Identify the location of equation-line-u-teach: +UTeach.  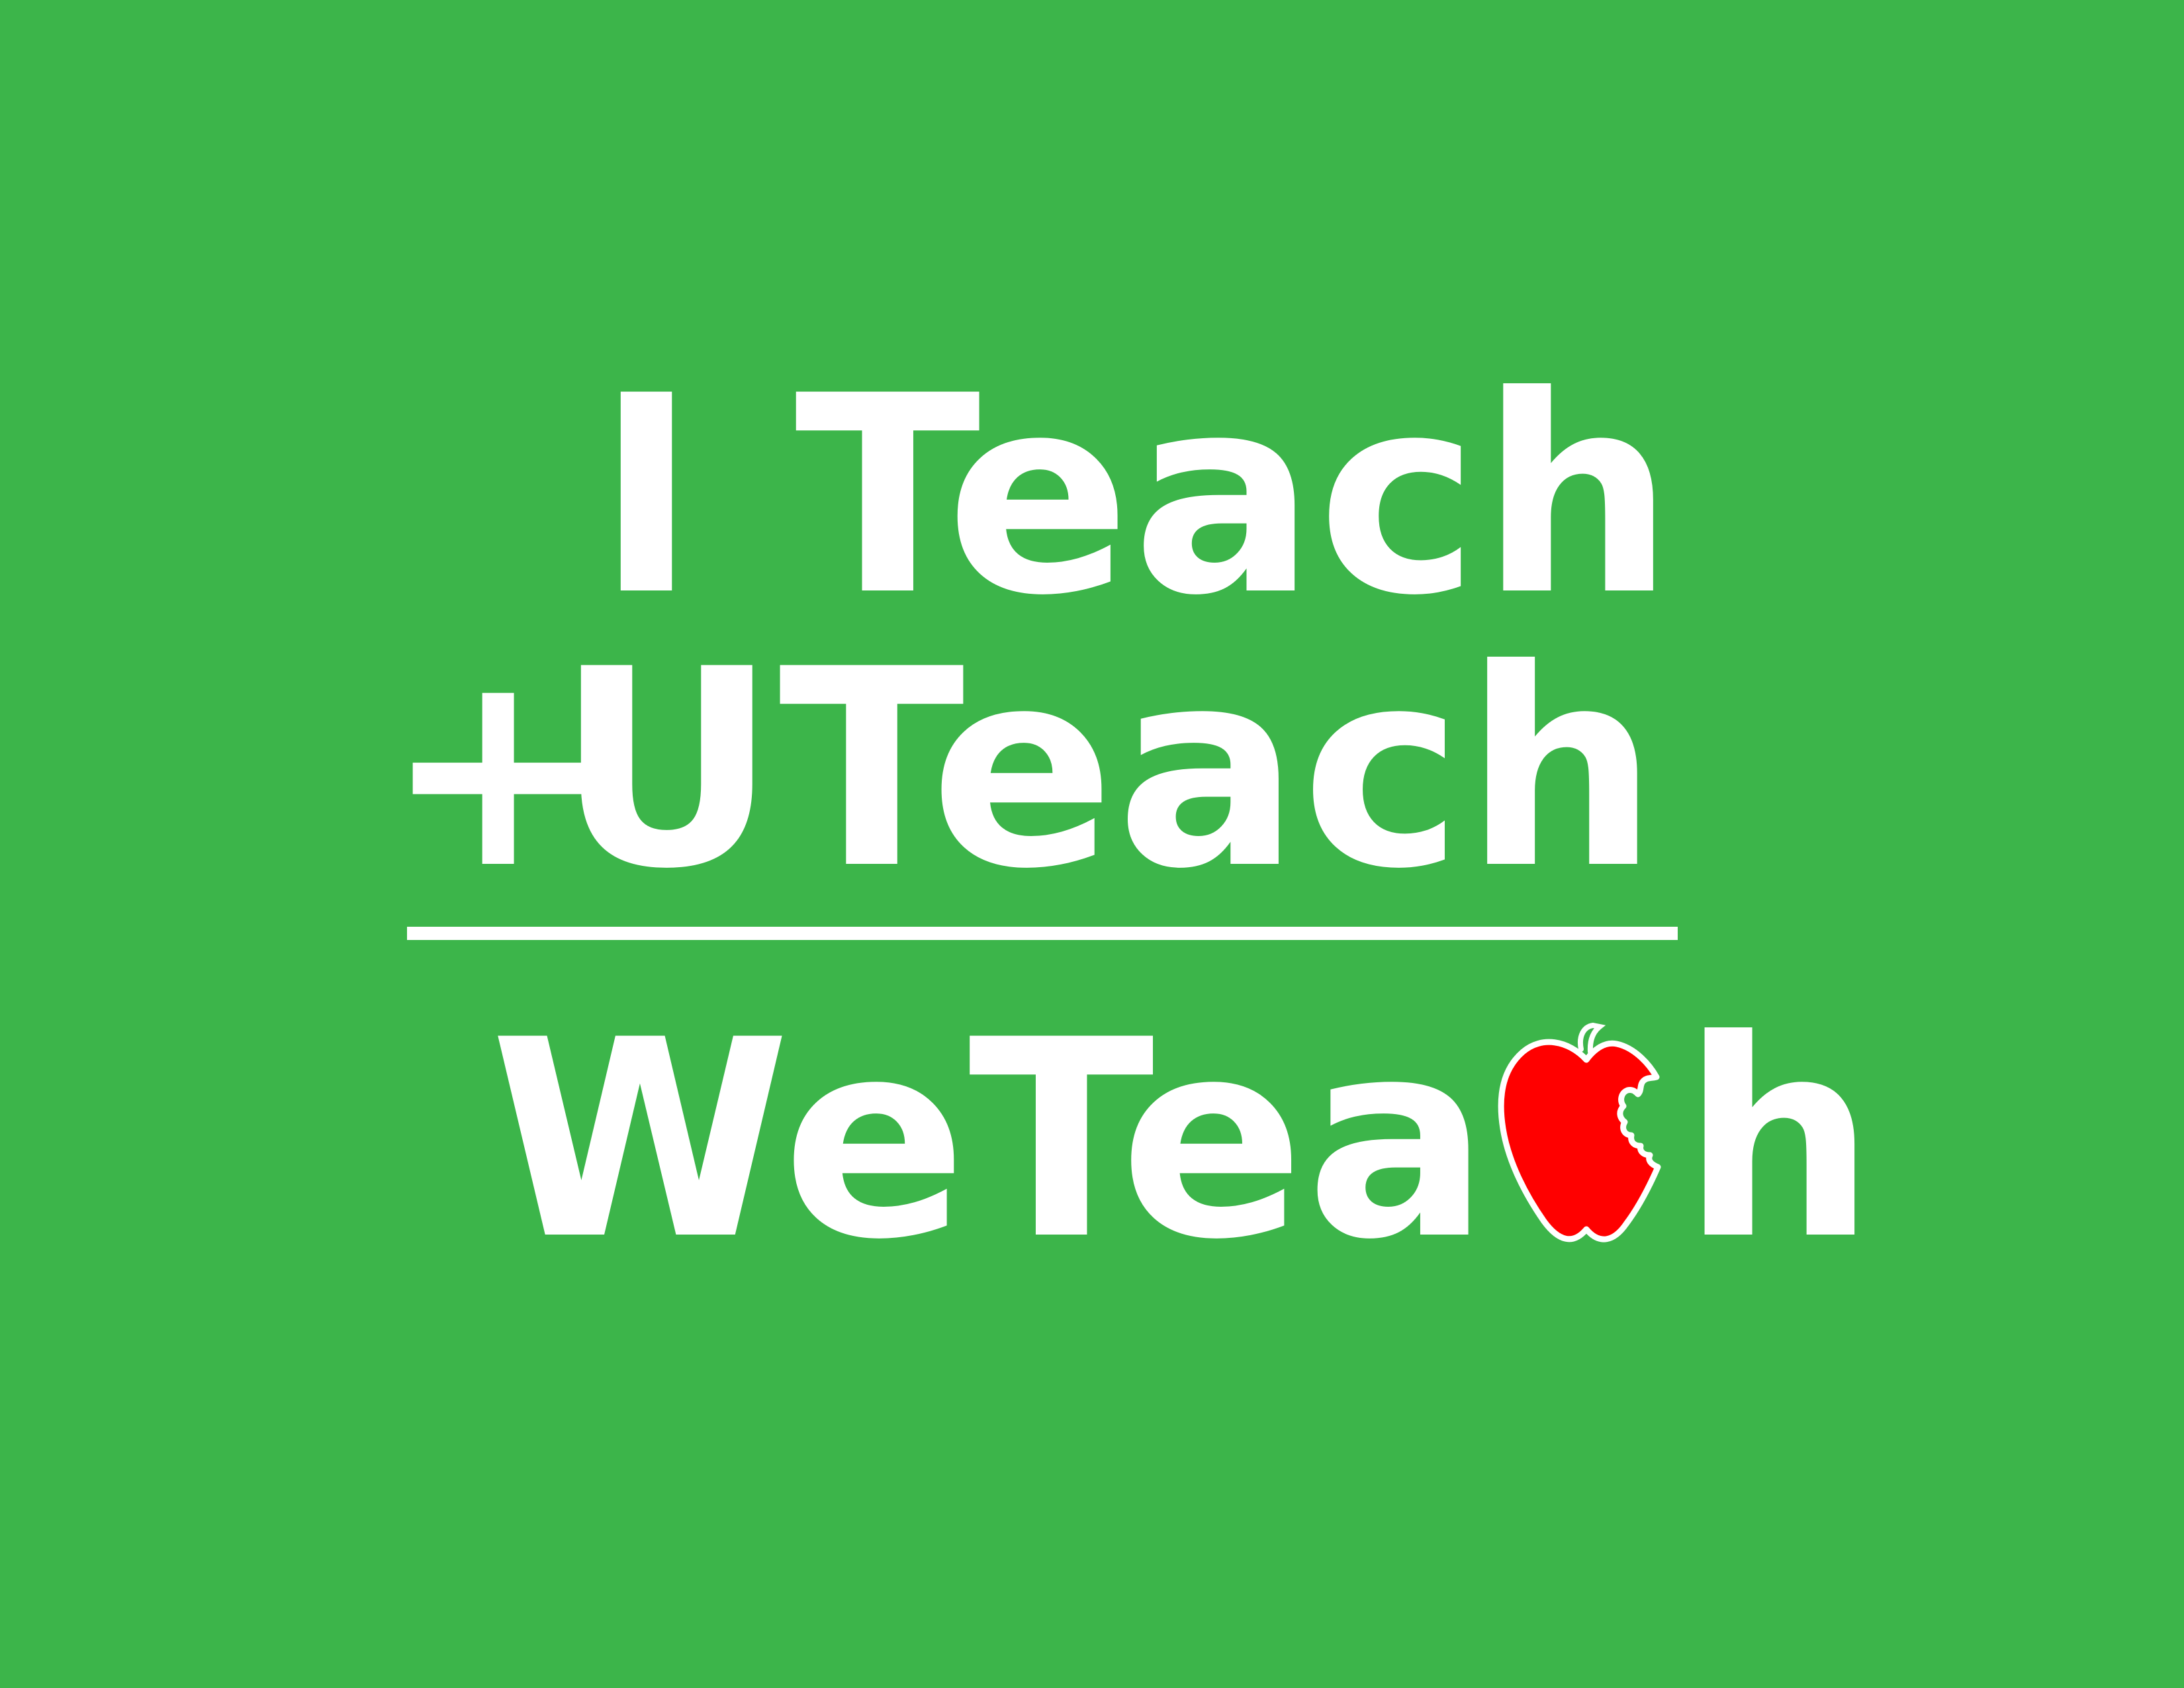
(1022, 770).